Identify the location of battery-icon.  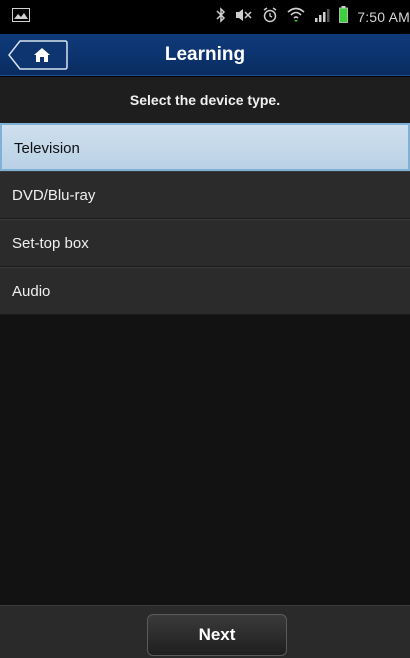
(344, 17).